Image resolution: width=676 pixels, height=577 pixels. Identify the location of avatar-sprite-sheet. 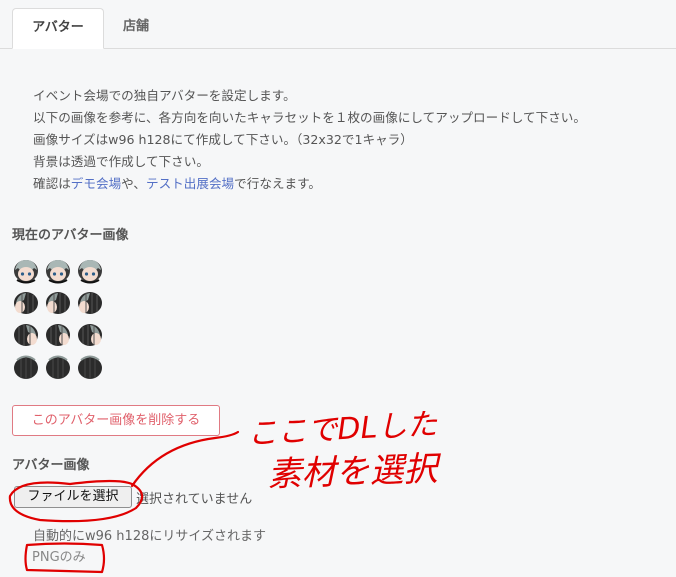
(60, 320).